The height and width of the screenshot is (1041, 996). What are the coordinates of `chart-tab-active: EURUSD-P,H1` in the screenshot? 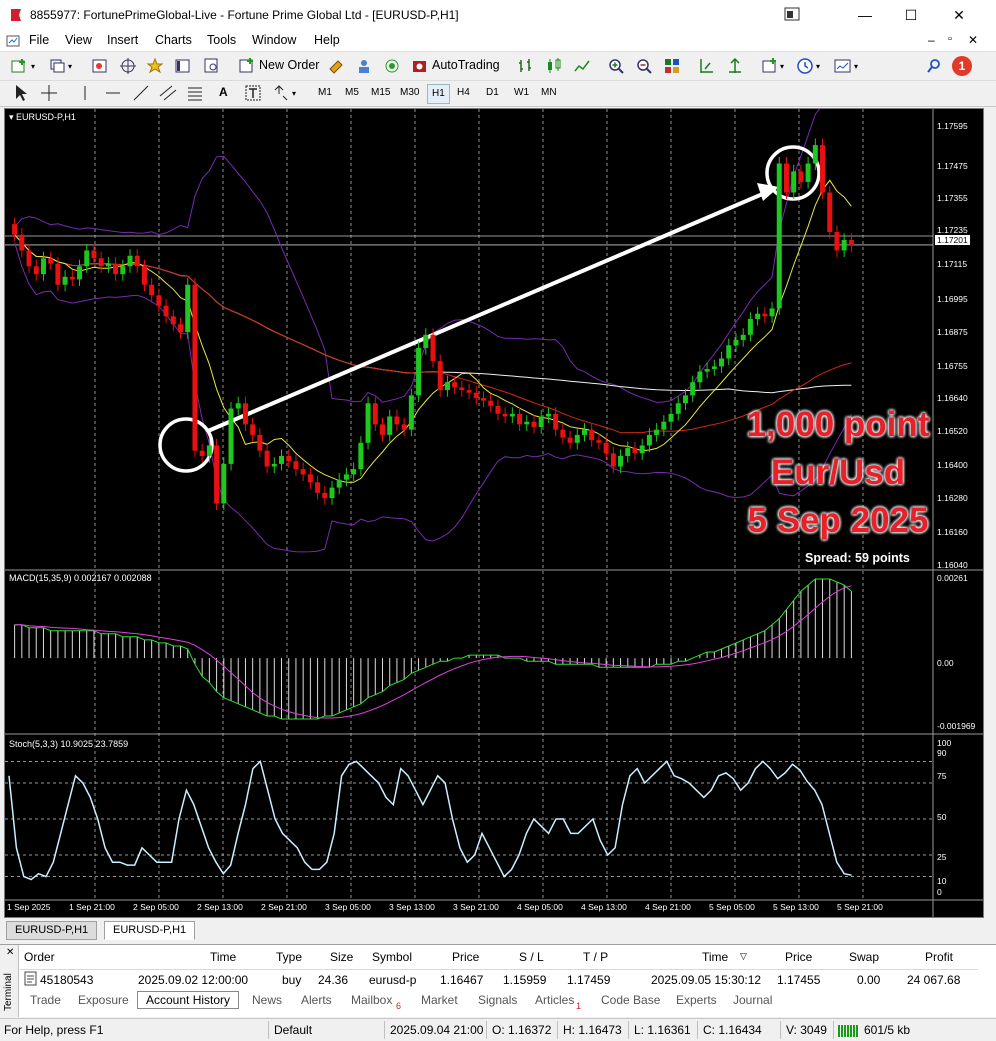 It's located at (150, 930).